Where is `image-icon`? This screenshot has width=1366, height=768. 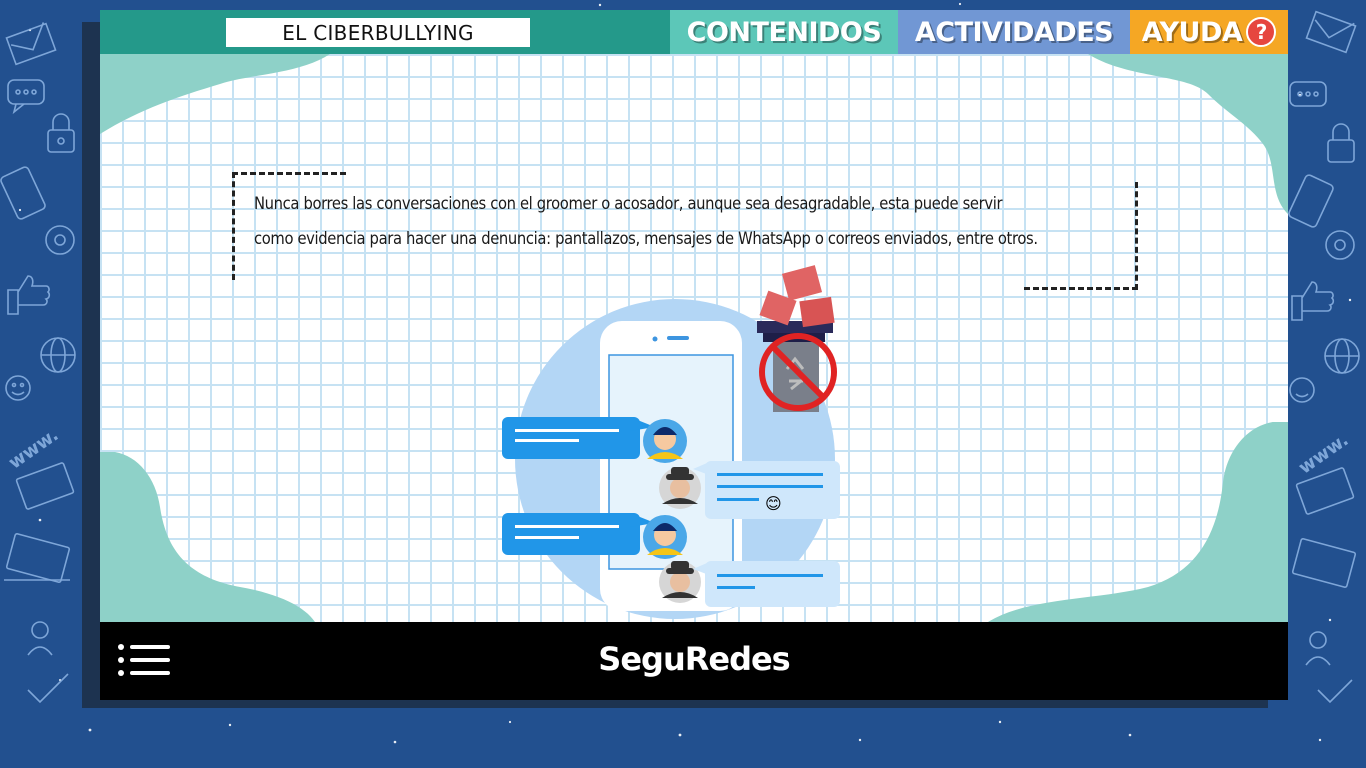 image-icon is located at coordinates (797, 296).